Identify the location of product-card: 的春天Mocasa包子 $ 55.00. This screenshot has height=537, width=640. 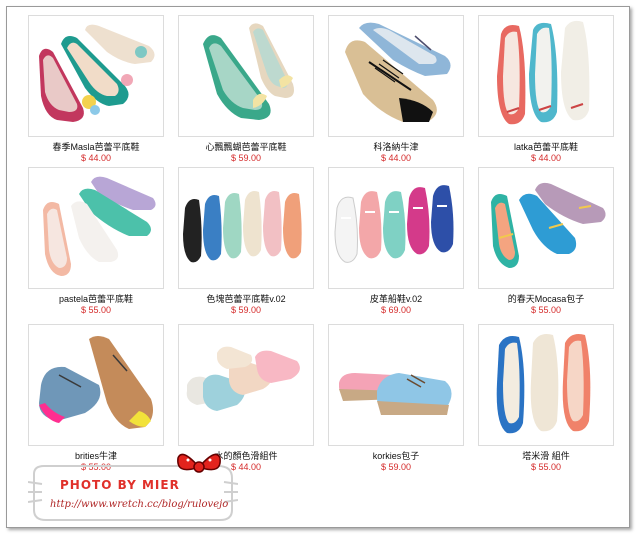
(546, 241).